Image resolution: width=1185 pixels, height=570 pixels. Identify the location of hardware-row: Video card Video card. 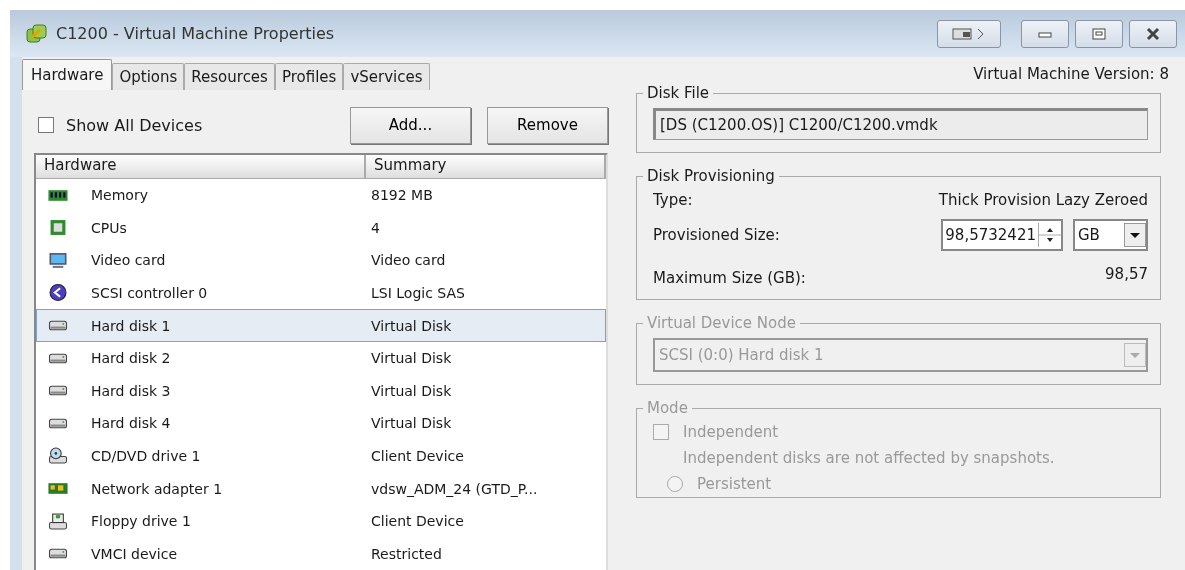
(321, 260).